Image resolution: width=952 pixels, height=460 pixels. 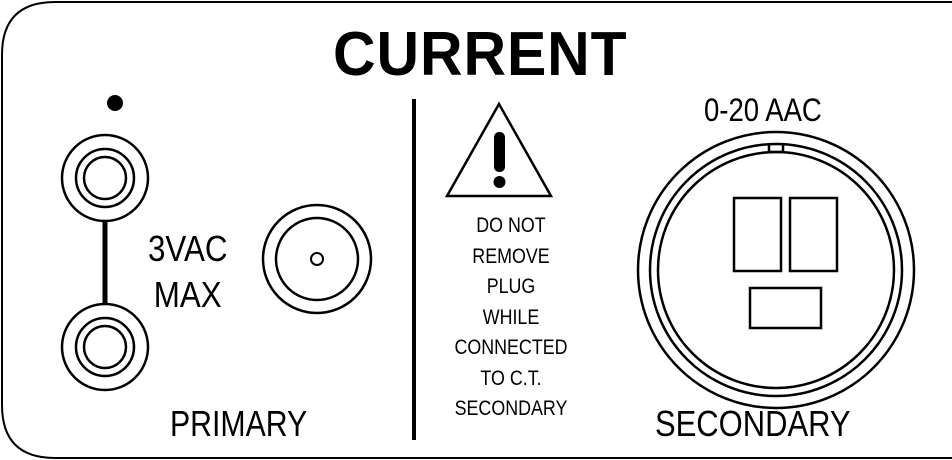 I want to click on warning-line: REMOVE, so click(x=511, y=256).